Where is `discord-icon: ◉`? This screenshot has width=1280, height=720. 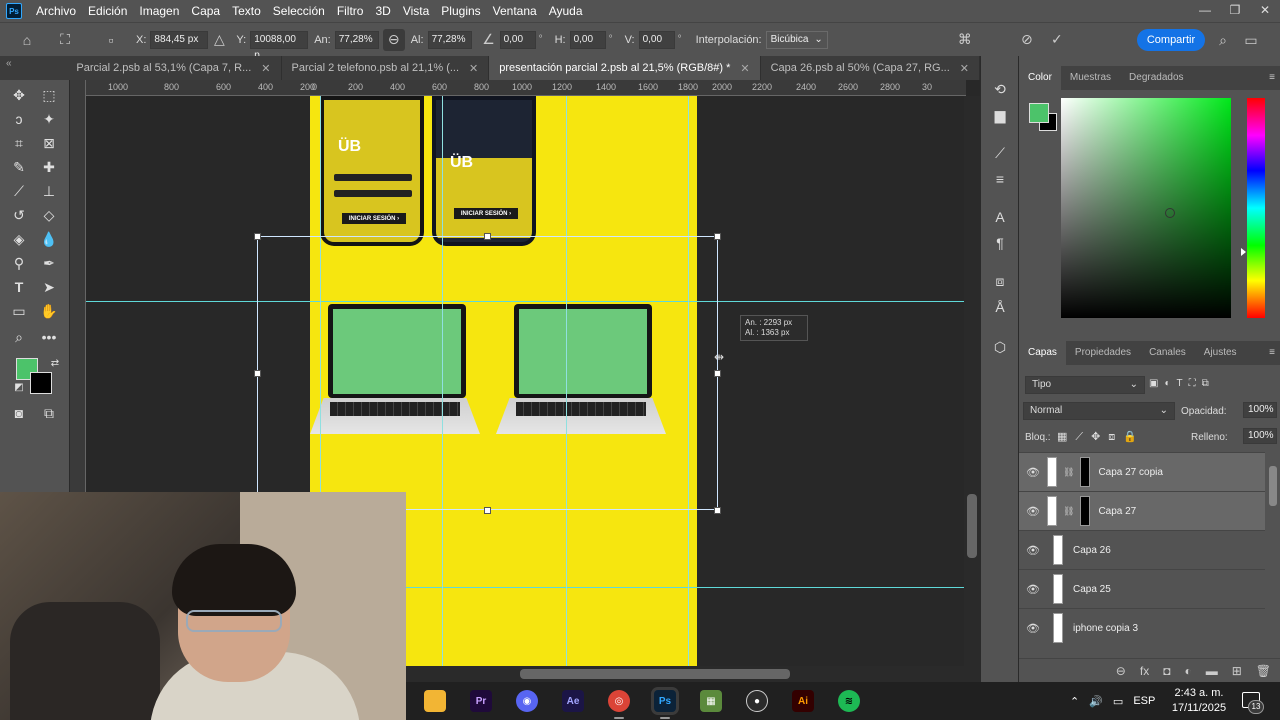 discord-icon: ◉ is located at coordinates (527, 701).